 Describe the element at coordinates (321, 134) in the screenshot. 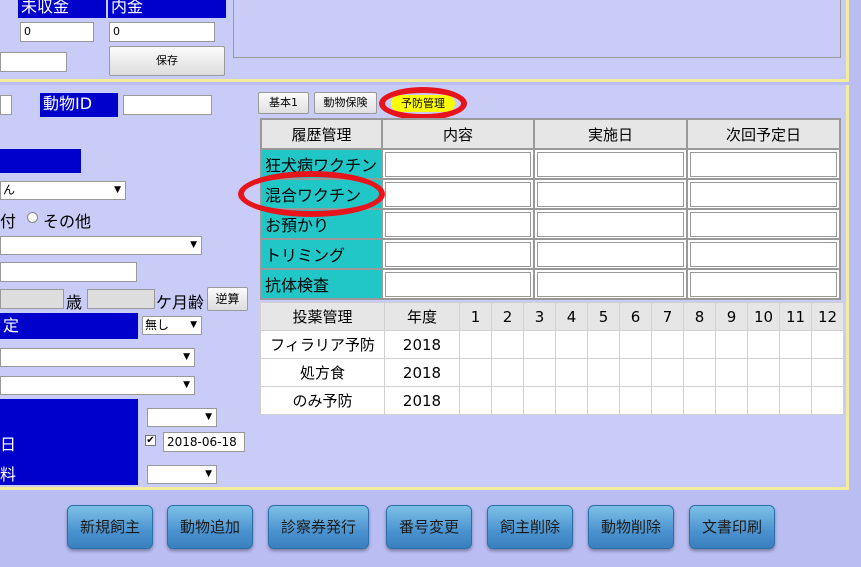

I see `history-header-label: 履歴管理` at that location.